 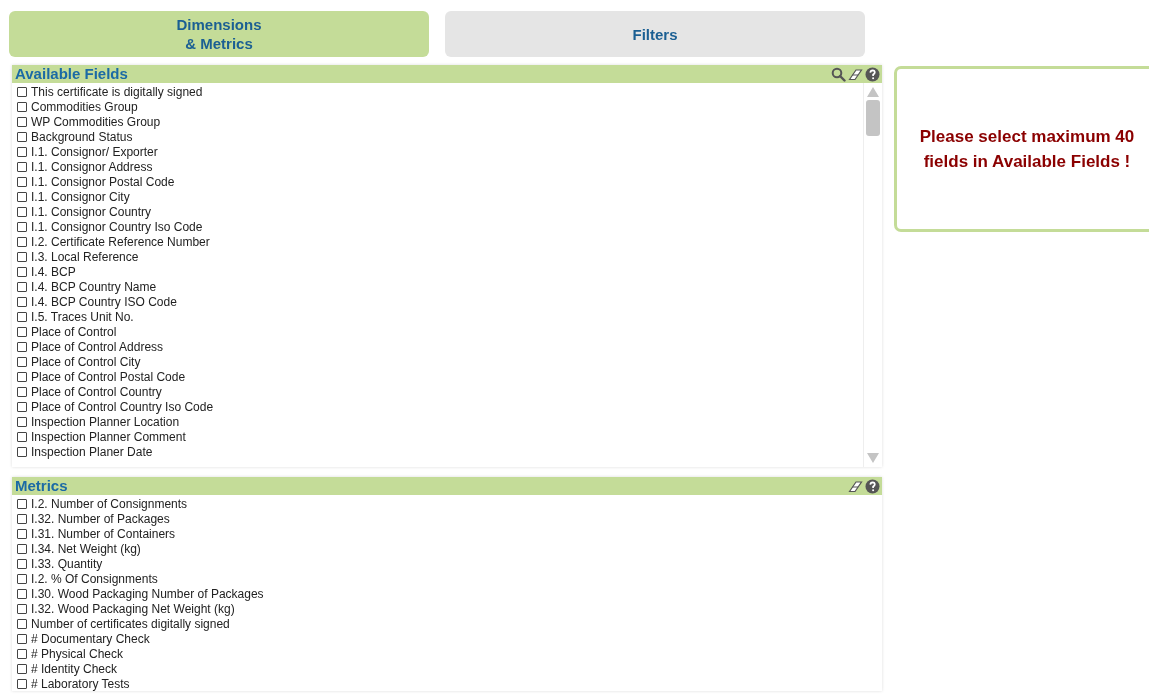 What do you see at coordinates (89, 121) in the screenshot?
I see `field-option: WP Commodities Group` at bounding box center [89, 121].